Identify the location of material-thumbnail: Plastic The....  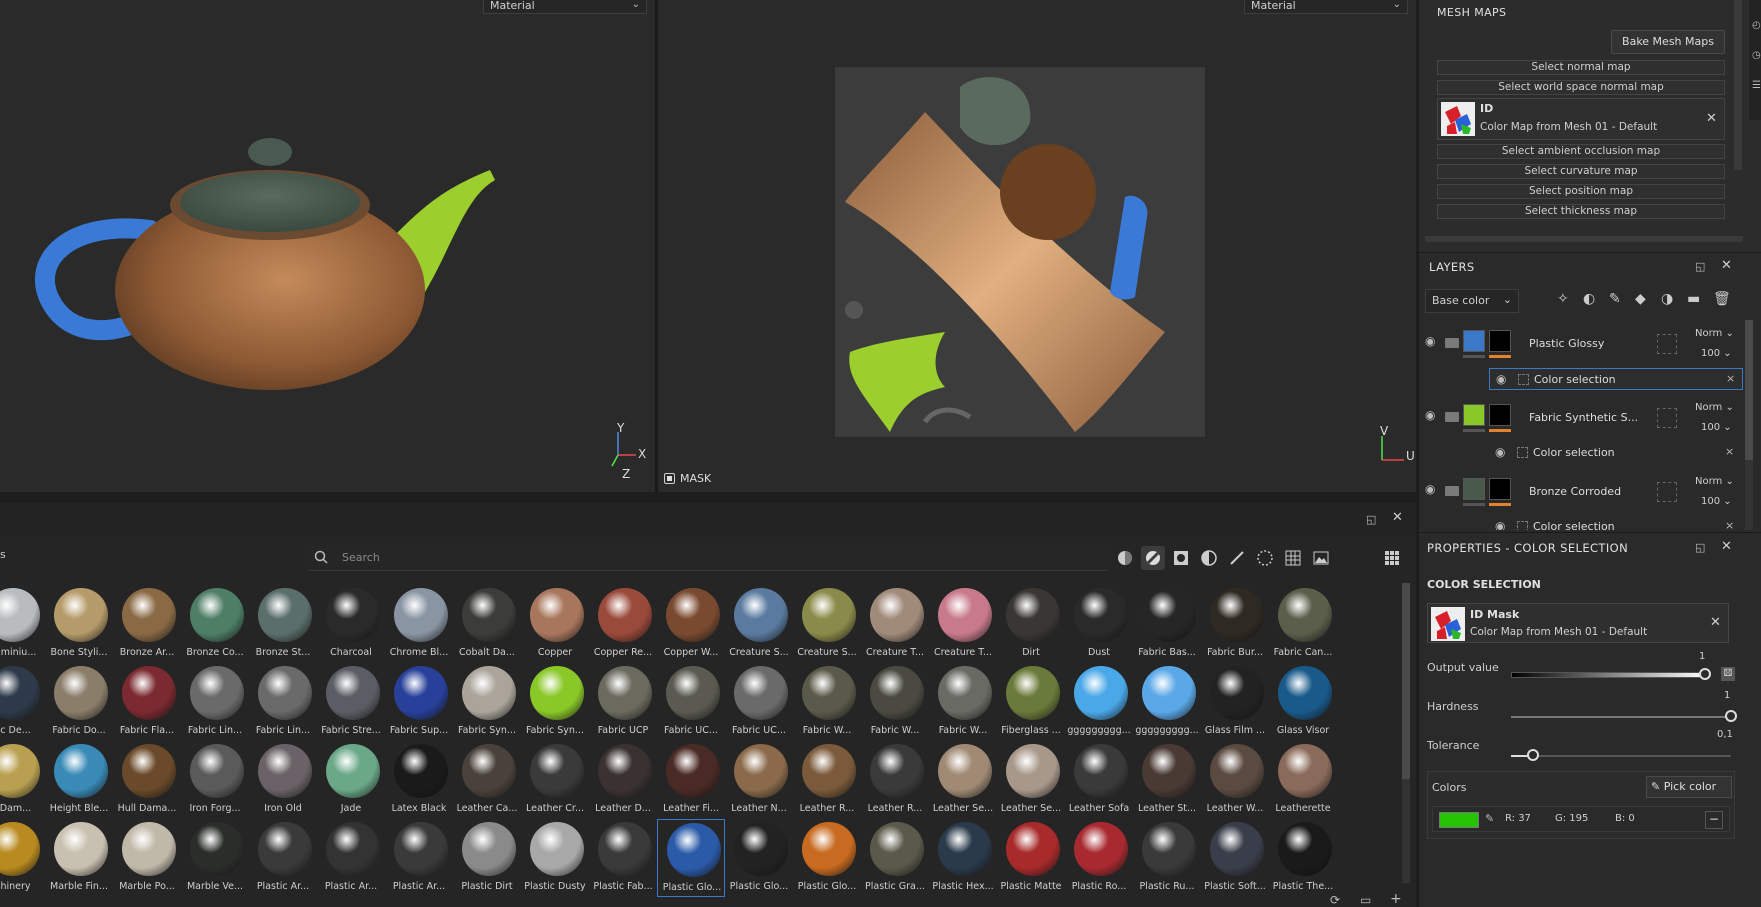
(1303, 858).